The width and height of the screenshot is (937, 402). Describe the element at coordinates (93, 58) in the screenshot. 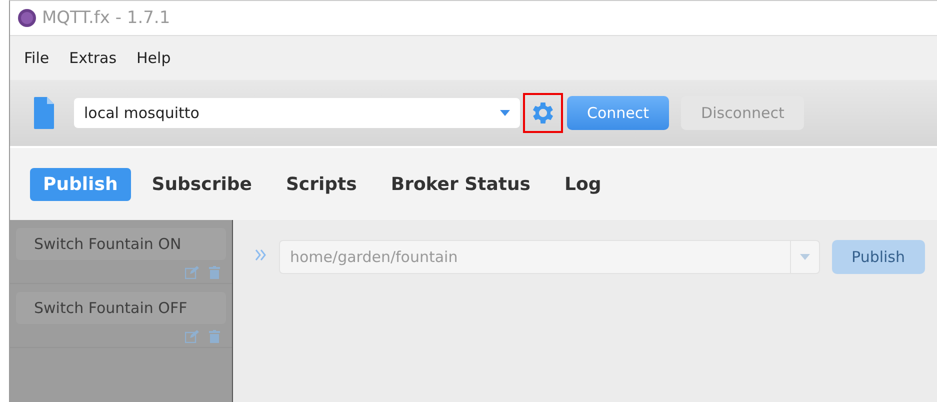

I see `menu-item: Extras` at that location.